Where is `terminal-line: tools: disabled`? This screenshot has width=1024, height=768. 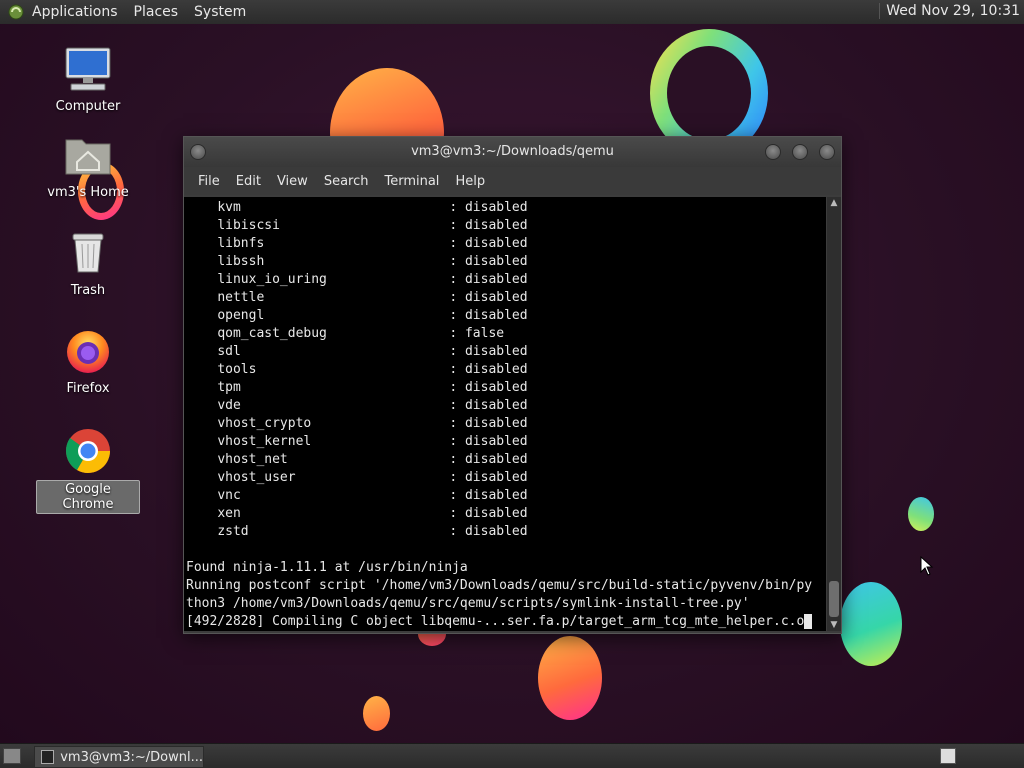 terminal-line: tools: disabled is located at coordinates (372, 369).